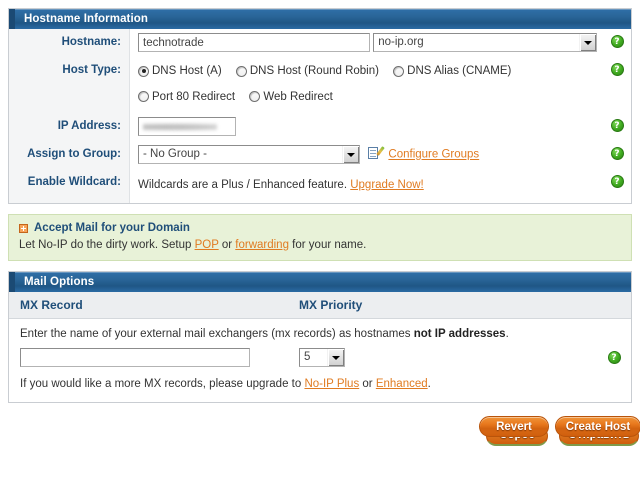 The height and width of the screenshot is (503, 640). I want to click on ip-address-redaction, so click(180, 127).